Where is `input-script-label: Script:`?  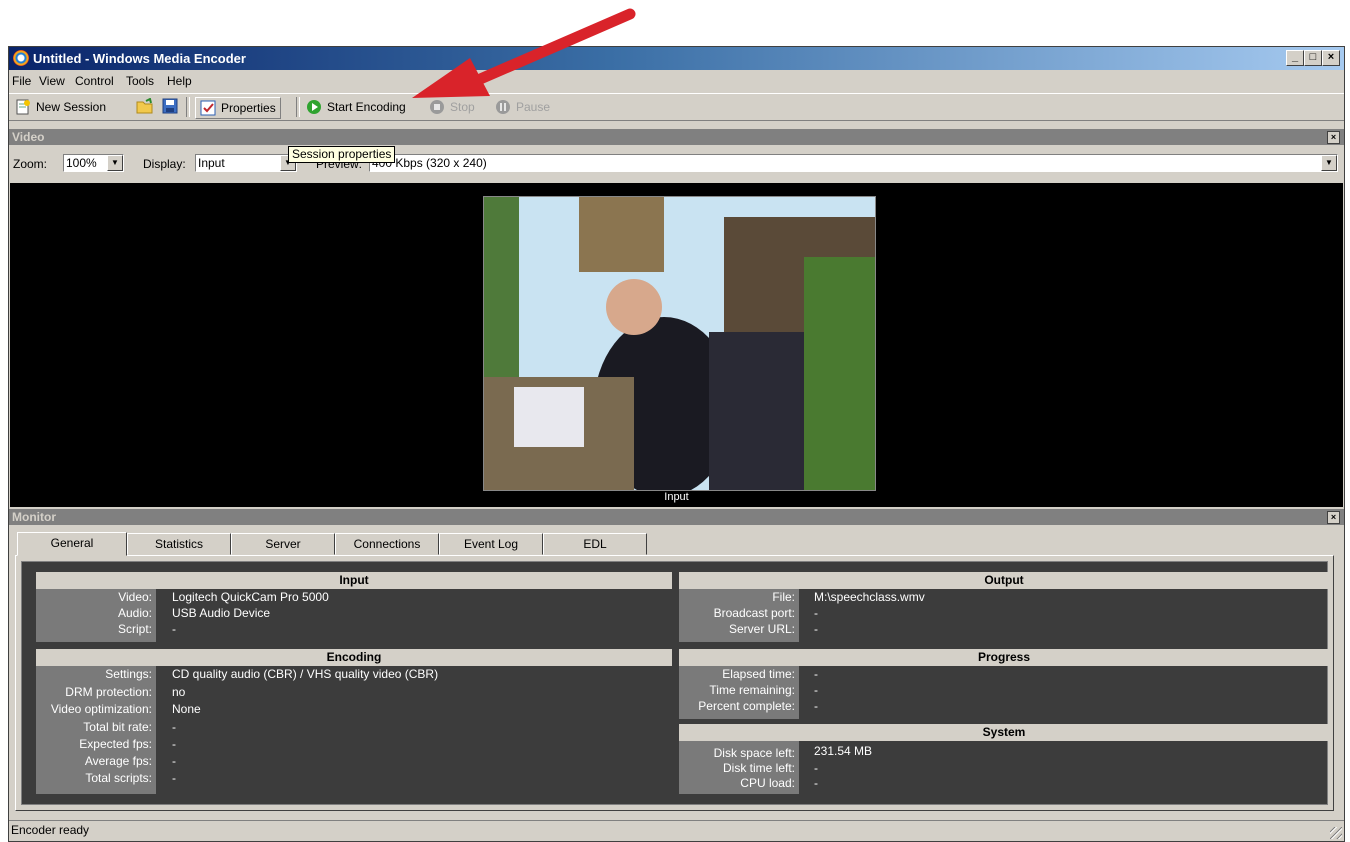
input-script-label: Script: is located at coordinates (134, 629).